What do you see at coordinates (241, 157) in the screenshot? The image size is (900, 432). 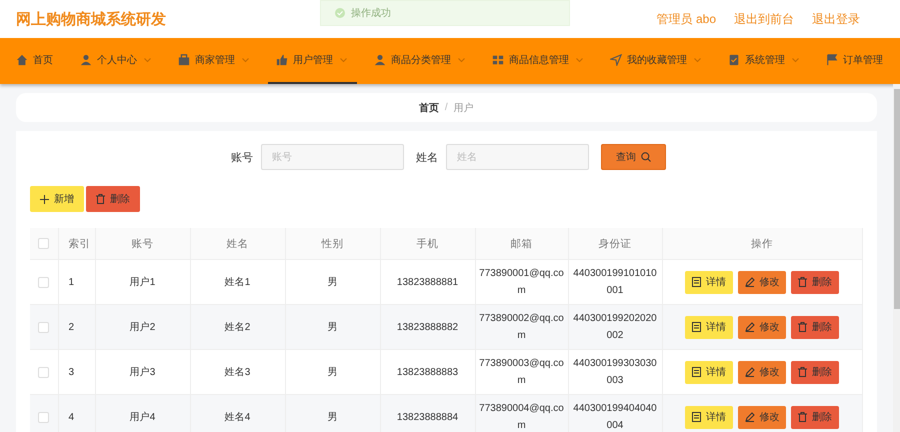 I see `field-label: 账号` at bounding box center [241, 157].